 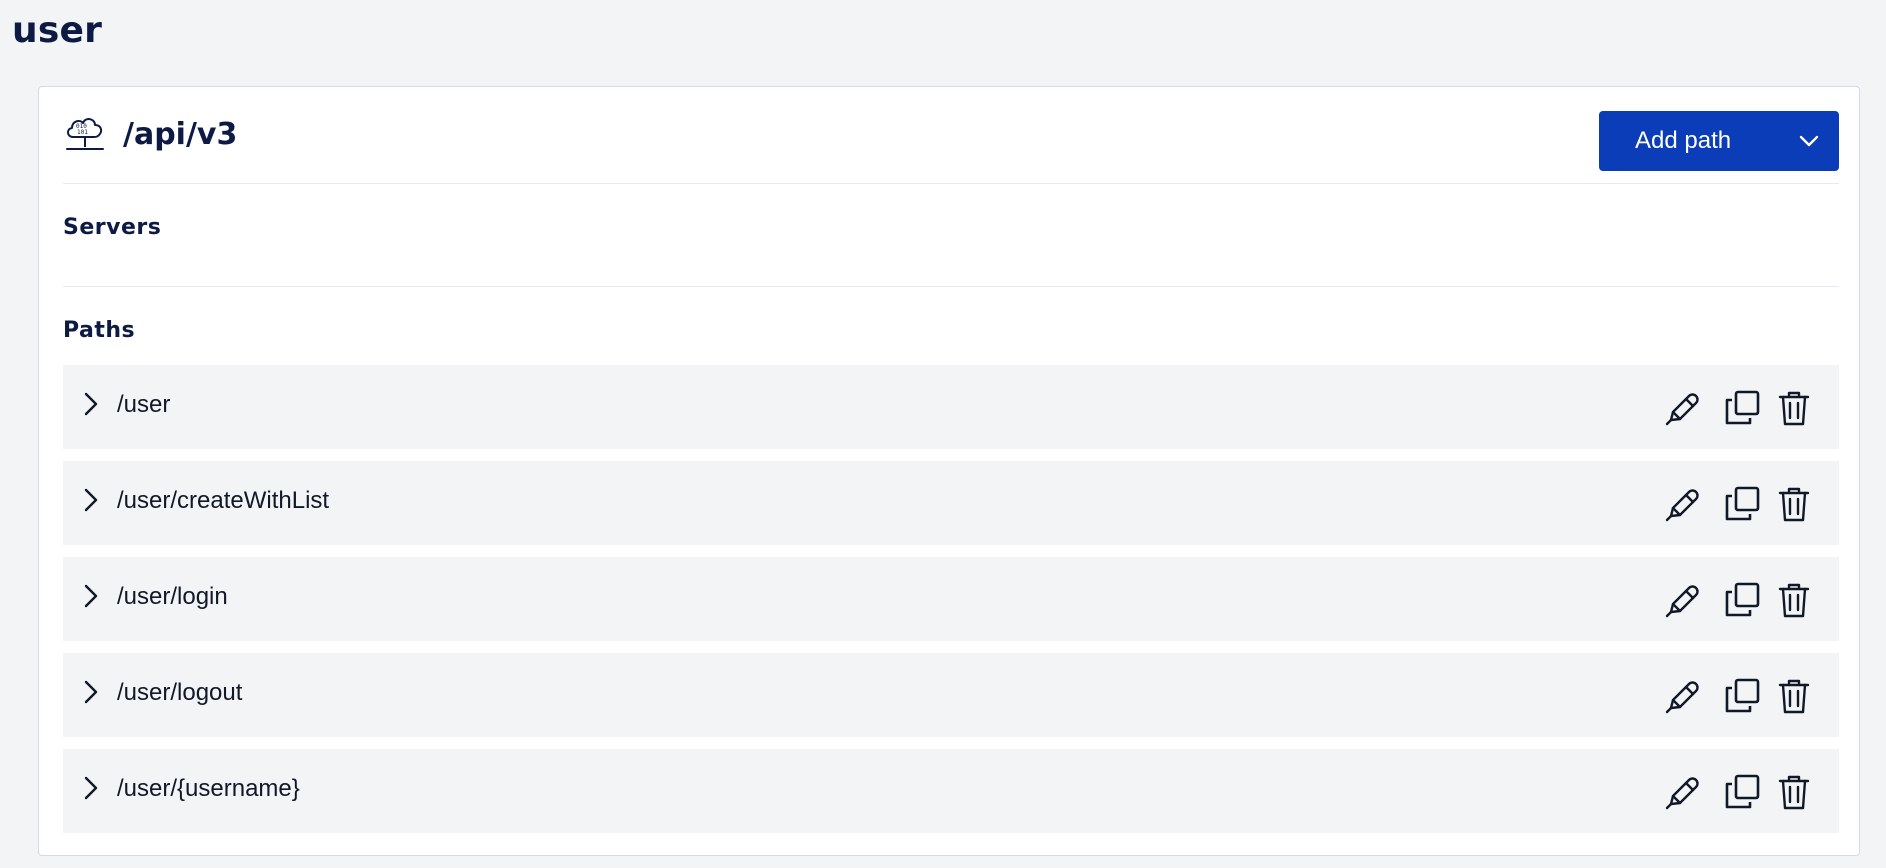 I want to click on api-title: /api/v3, so click(x=180, y=134).